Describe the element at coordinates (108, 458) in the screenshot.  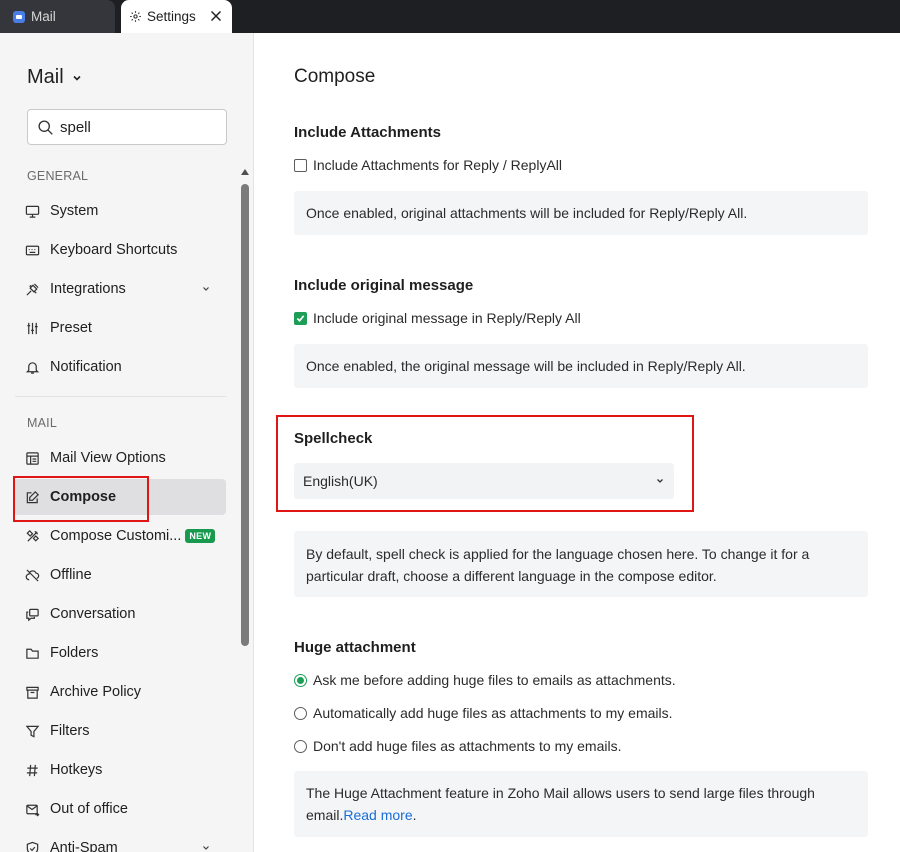
I see `sidebar-item-label: Mail View Options` at that location.